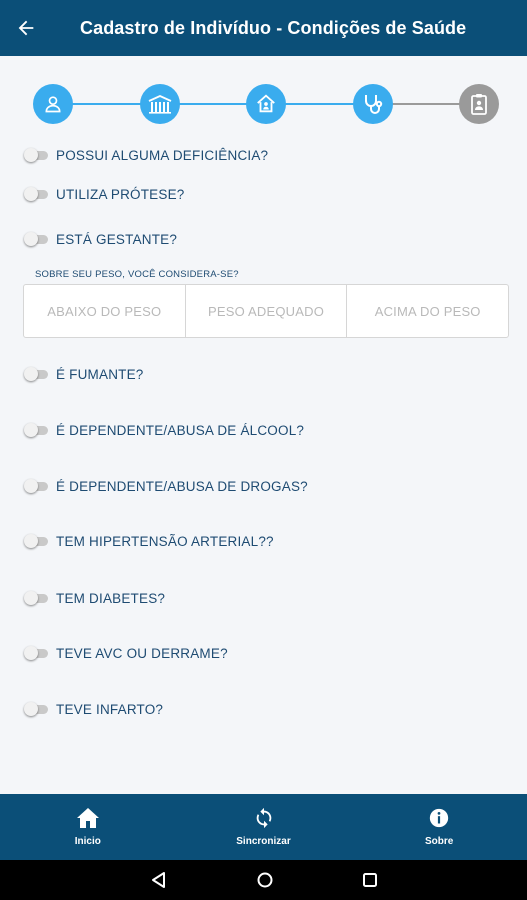 This screenshot has height=900, width=527. I want to click on weight-question-label: SOBRE SEU PESO, VOCÊ CONSIDERA-SE?, so click(137, 274).